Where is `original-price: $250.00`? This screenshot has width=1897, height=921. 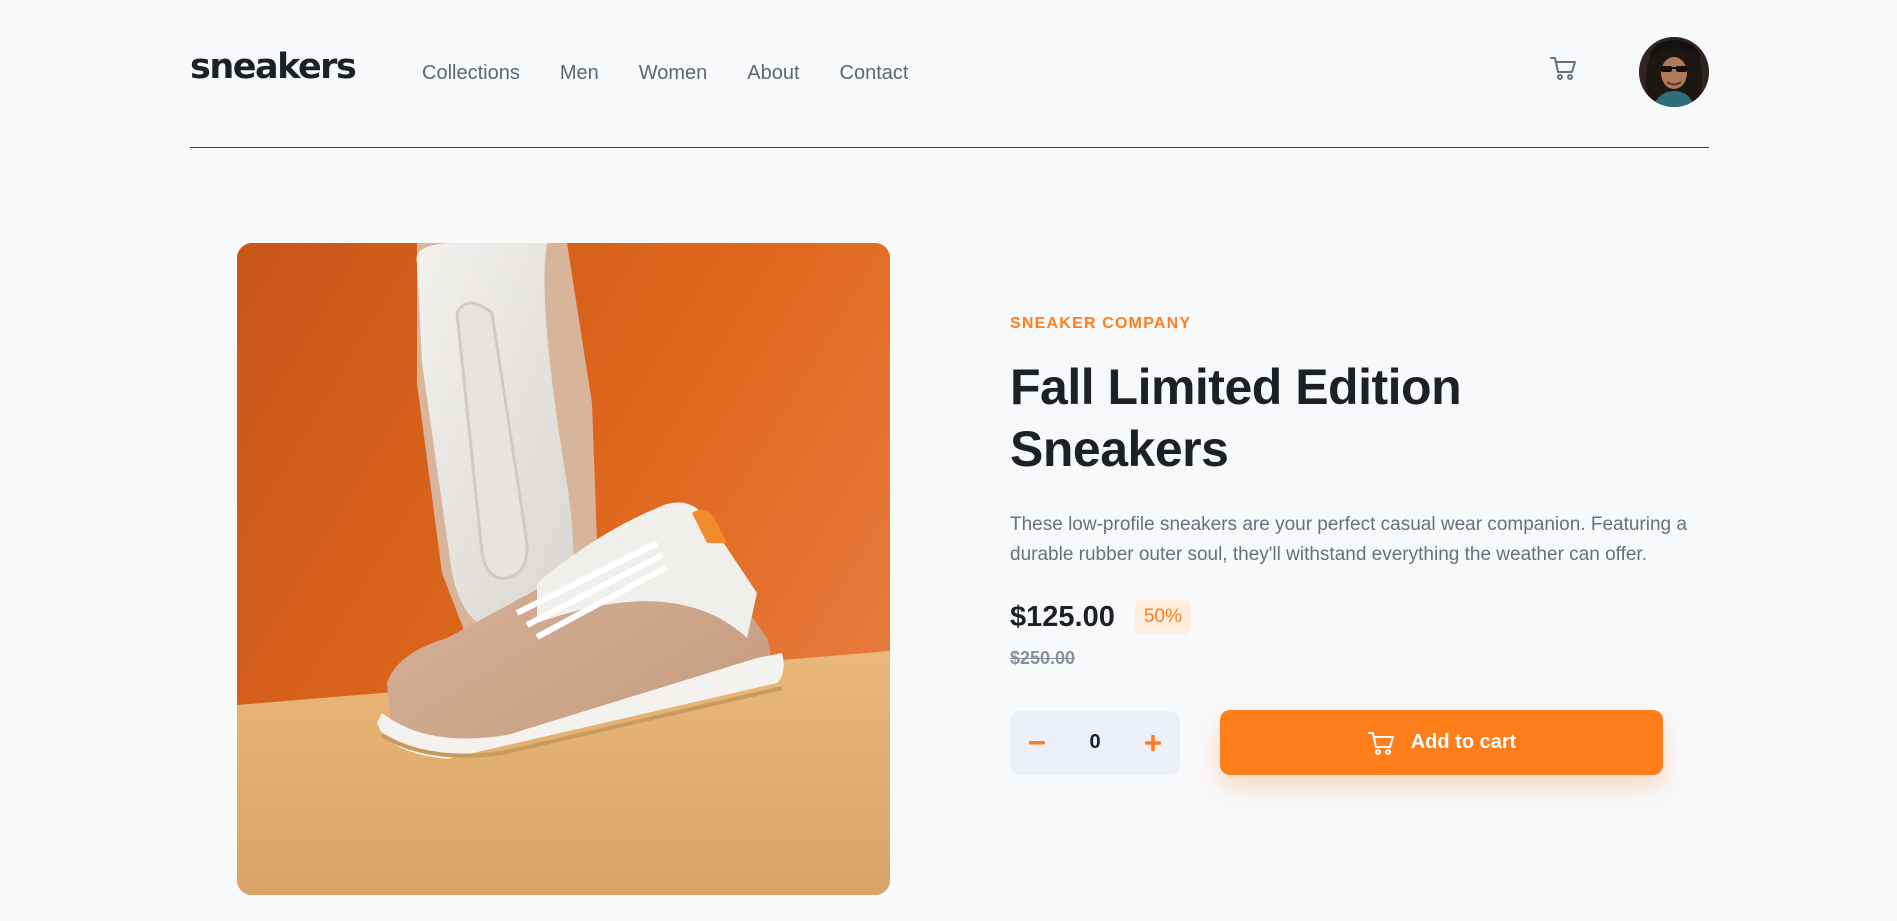
original-price: $250.00 is located at coordinates (1043, 658).